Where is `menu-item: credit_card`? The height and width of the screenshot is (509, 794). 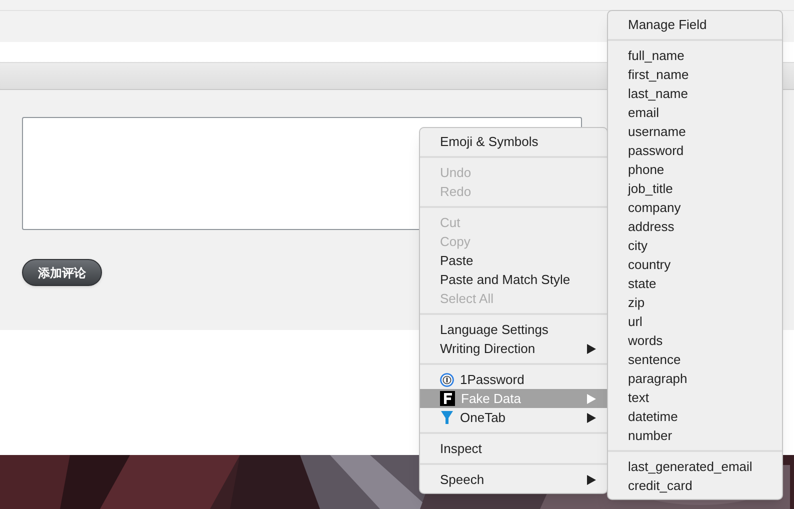
menu-item: credit_card is located at coordinates (695, 485).